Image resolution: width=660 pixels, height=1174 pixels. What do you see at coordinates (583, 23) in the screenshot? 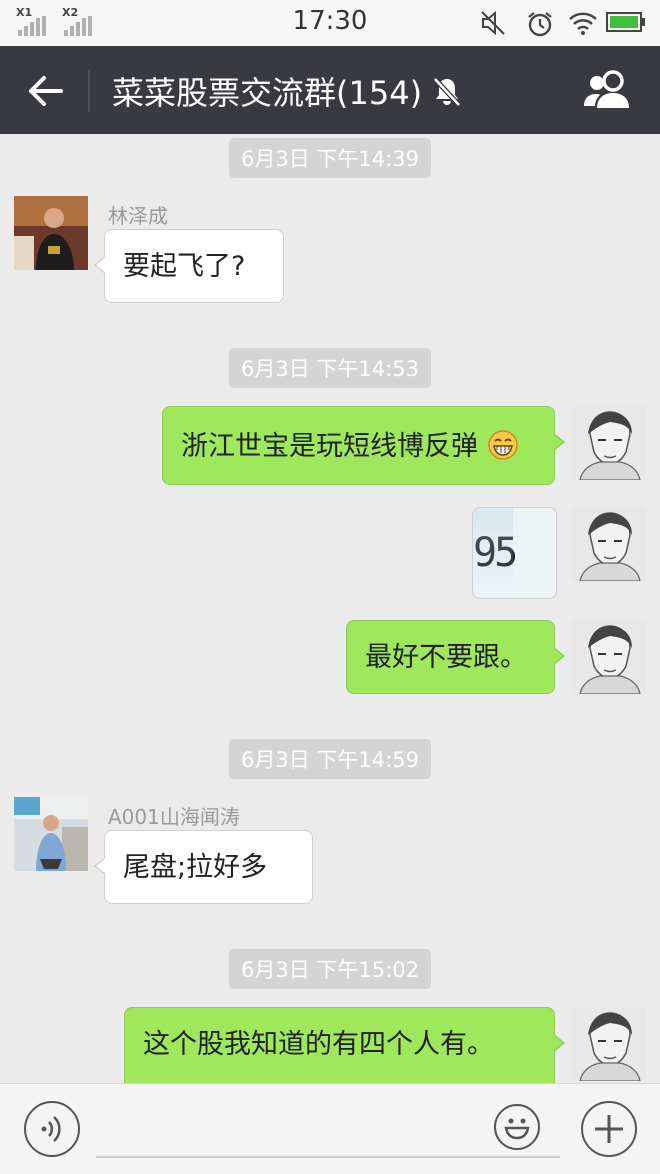
I see `wifi-icon` at bounding box center [583, 23].